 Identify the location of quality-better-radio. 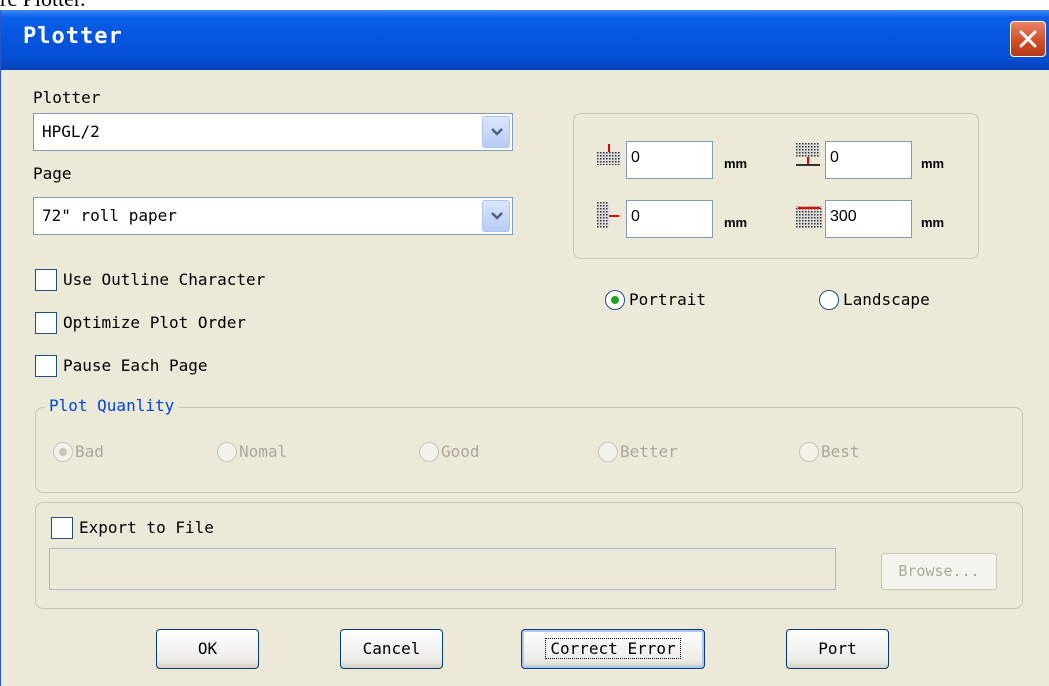
(608, 452).